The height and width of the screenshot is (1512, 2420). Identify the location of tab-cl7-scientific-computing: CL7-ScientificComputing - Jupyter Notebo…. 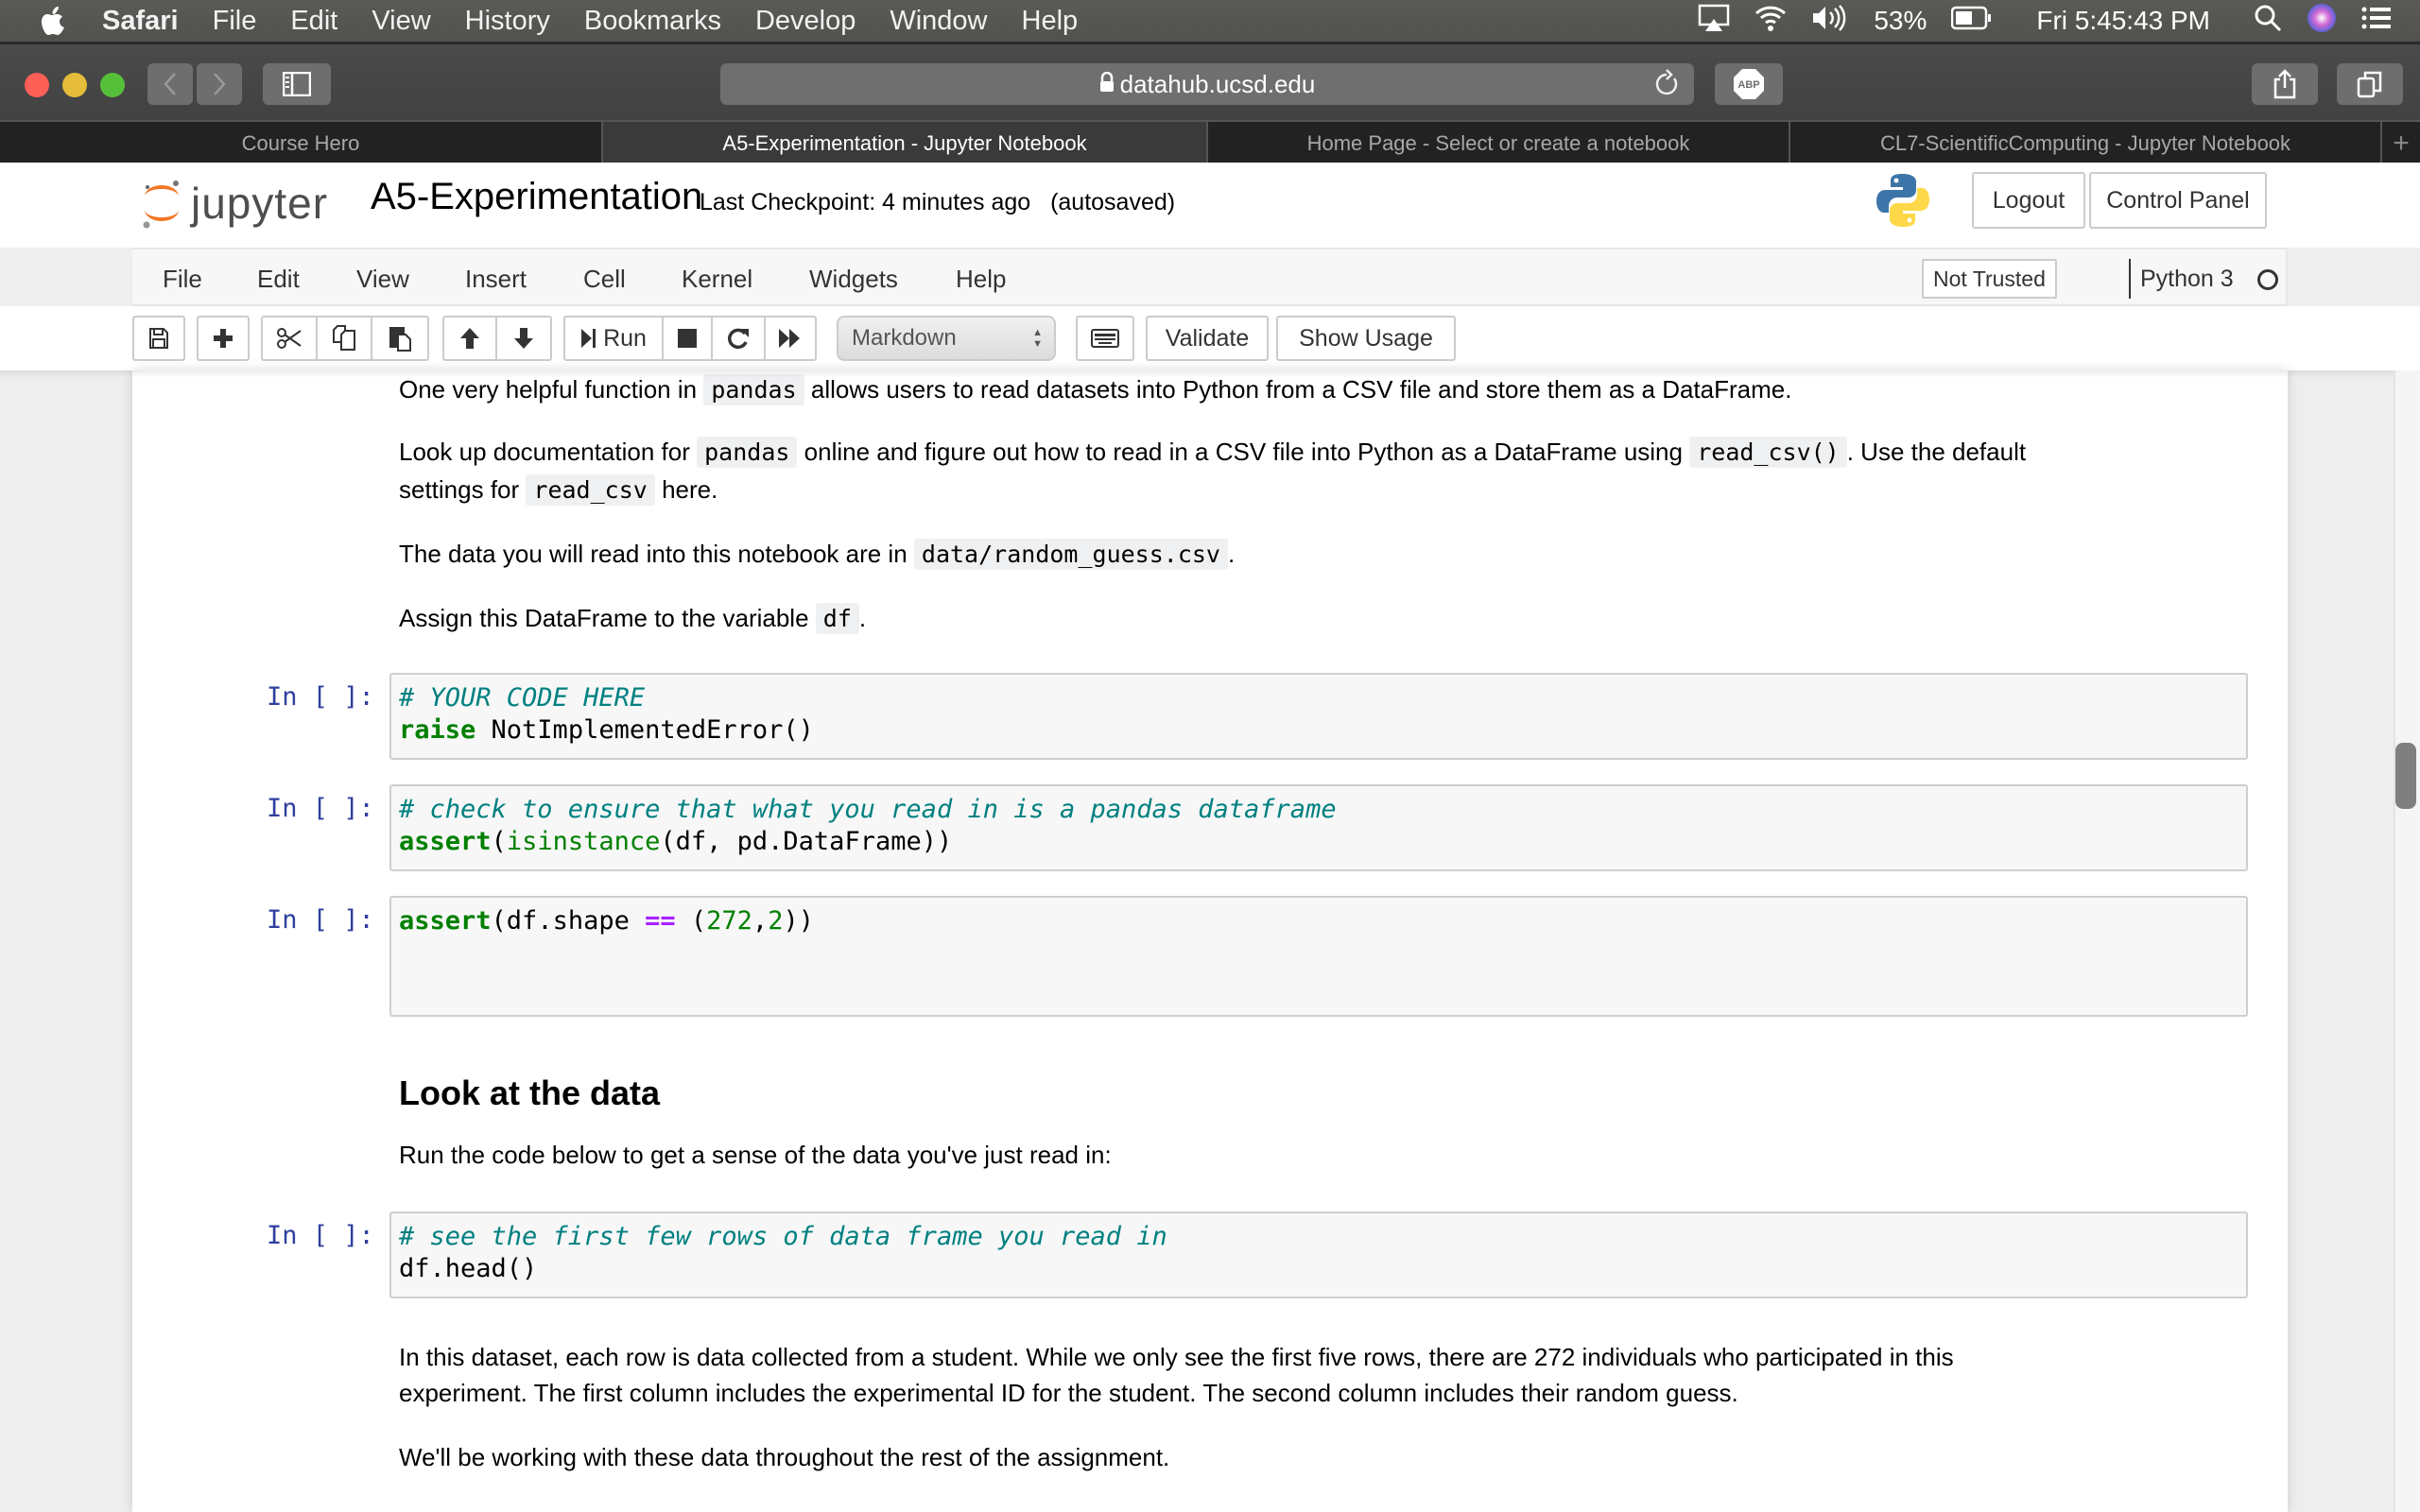
(2086, 143).